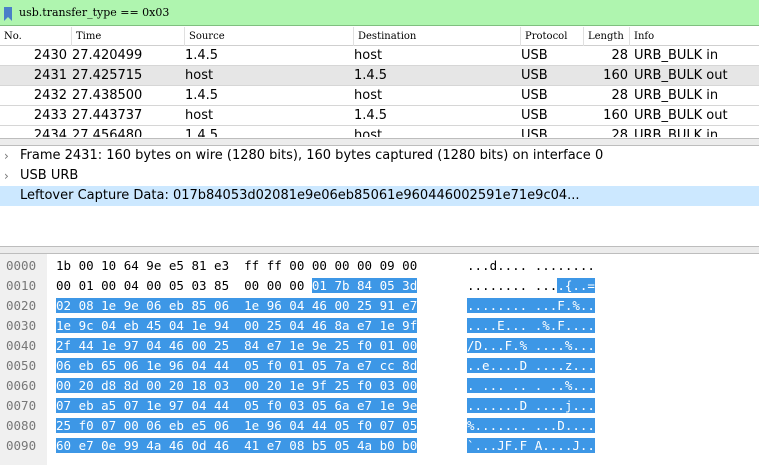  Describe the element at coordinates (607, 36) in the screenshot. I see `column-header-length: Length` at that location.